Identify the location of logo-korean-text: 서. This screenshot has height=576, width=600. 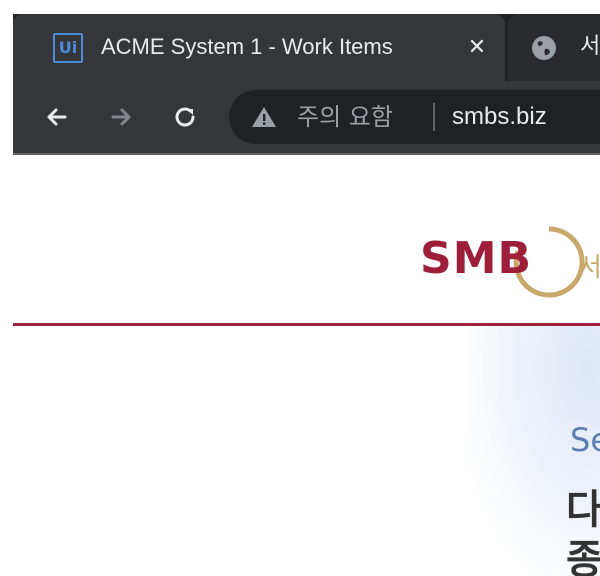
(589, 268).